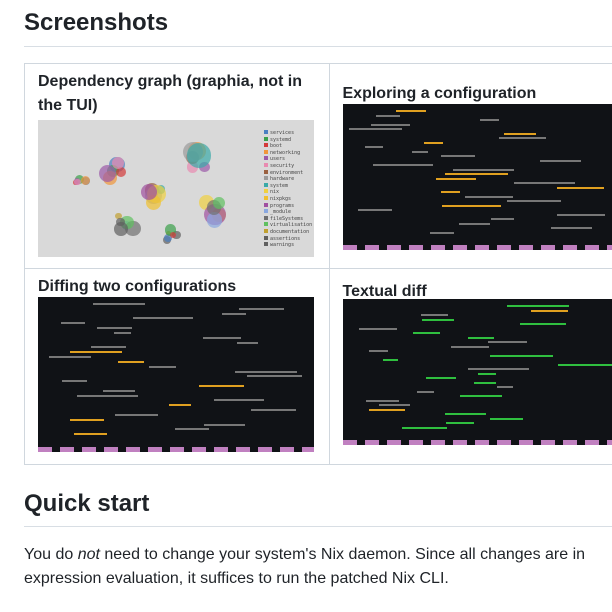 This screenshot has height=612, width=612. I want to click on legend-item: warnings, so click(288, 245).